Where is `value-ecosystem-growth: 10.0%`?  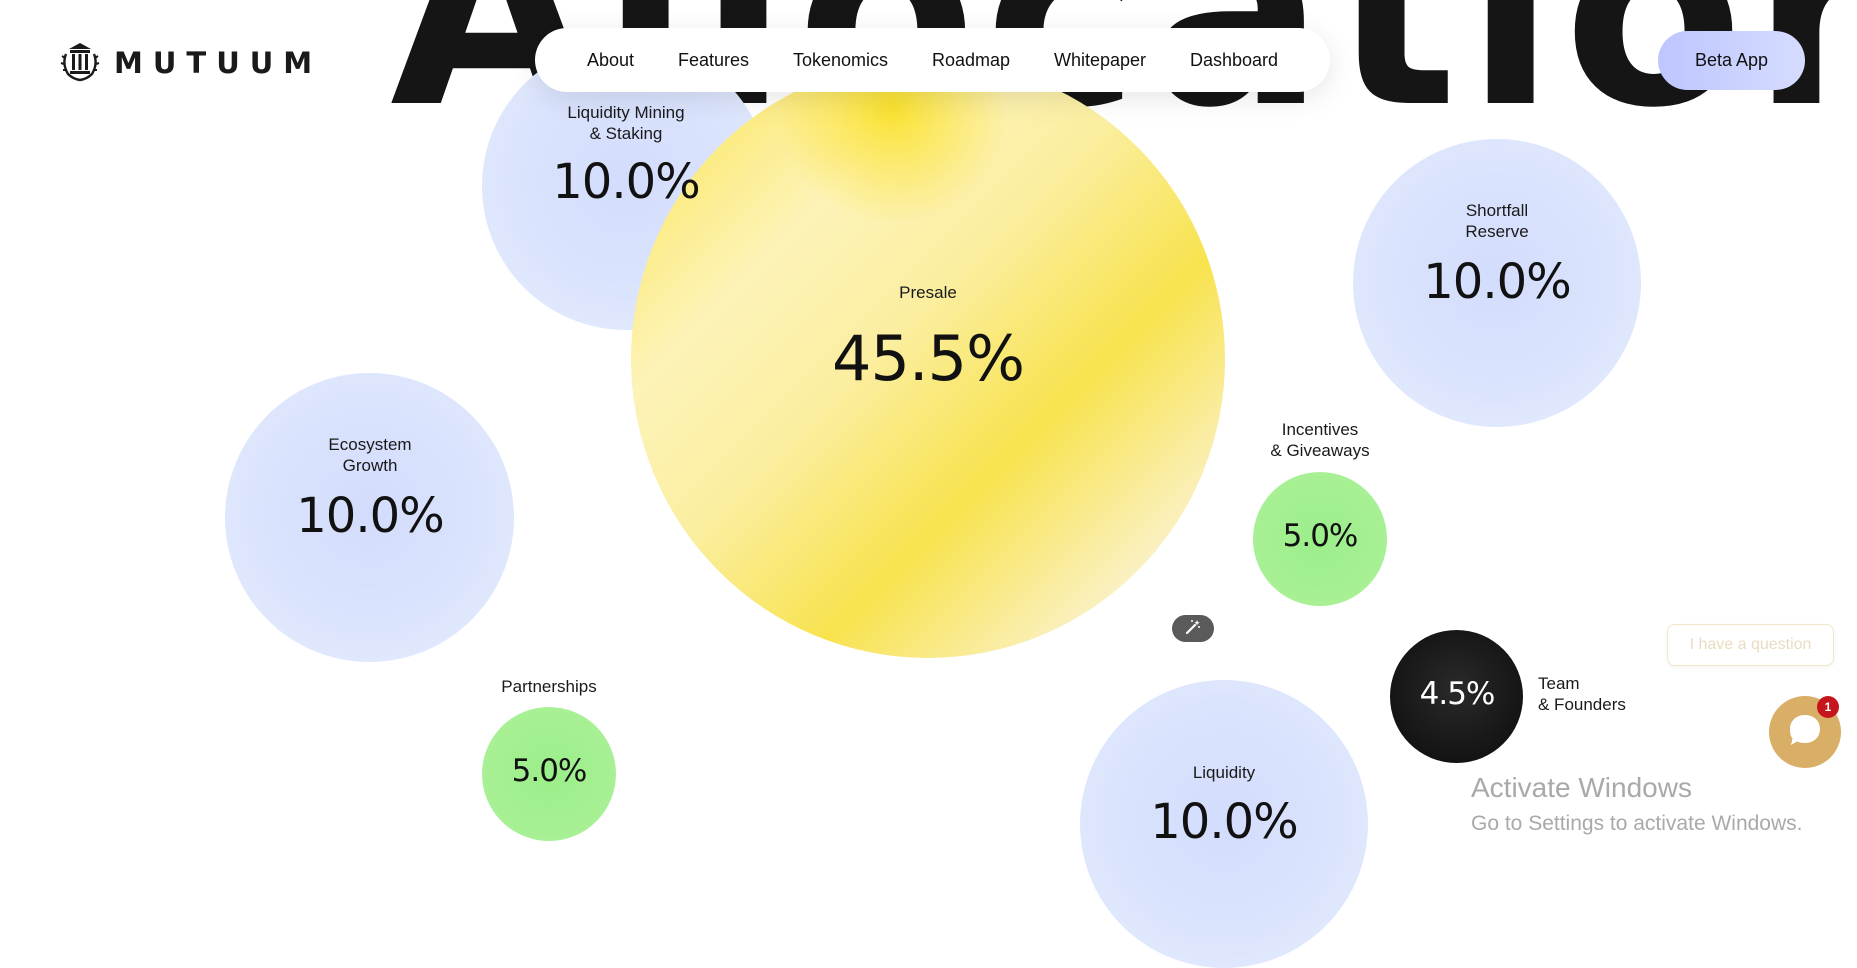 value-ecosystem-growth: 10.0% is located at coordinates (370, 516).